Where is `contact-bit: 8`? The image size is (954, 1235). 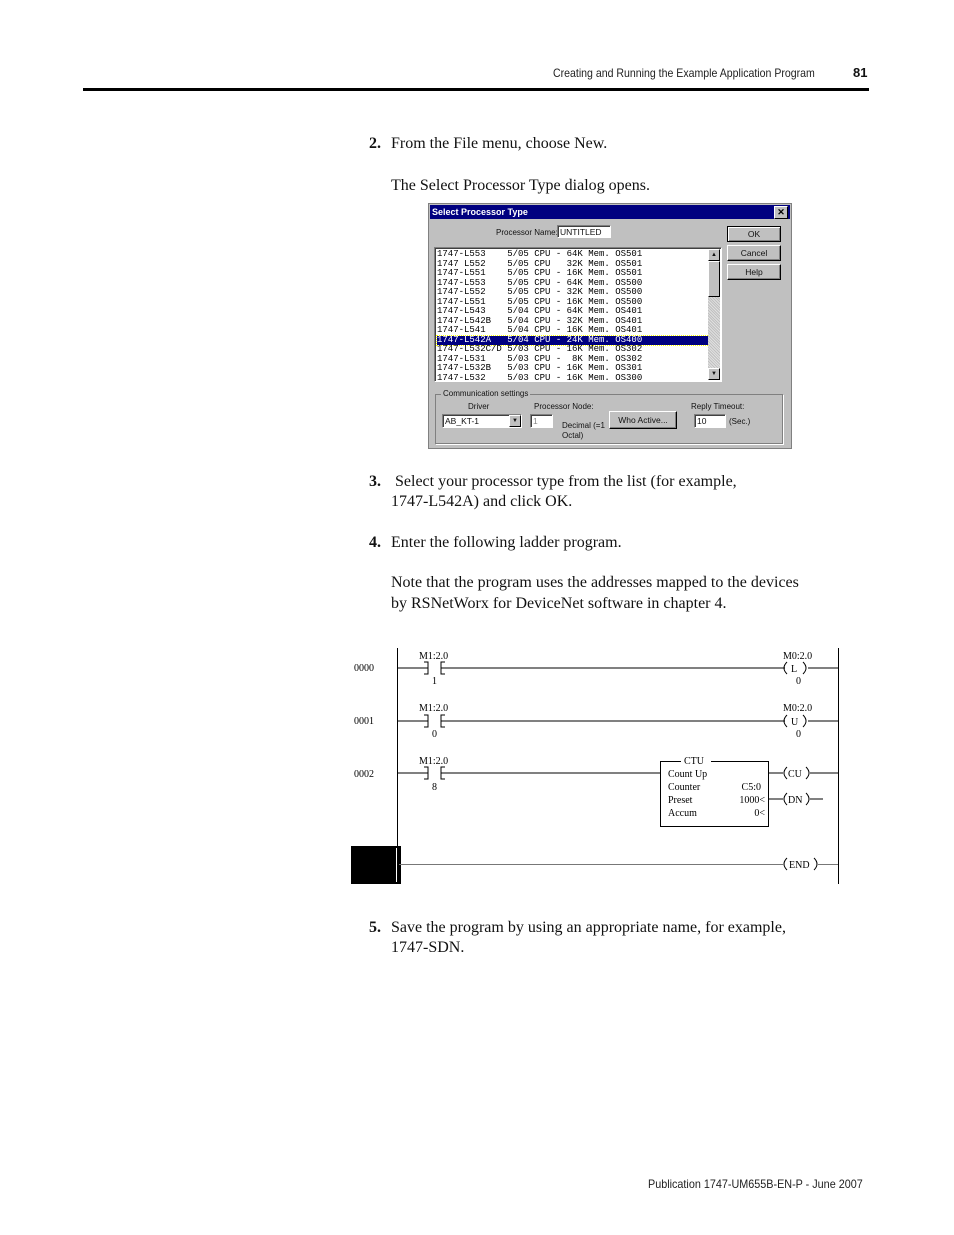 contact-bit: 8 is located at coordinates (434, 787).